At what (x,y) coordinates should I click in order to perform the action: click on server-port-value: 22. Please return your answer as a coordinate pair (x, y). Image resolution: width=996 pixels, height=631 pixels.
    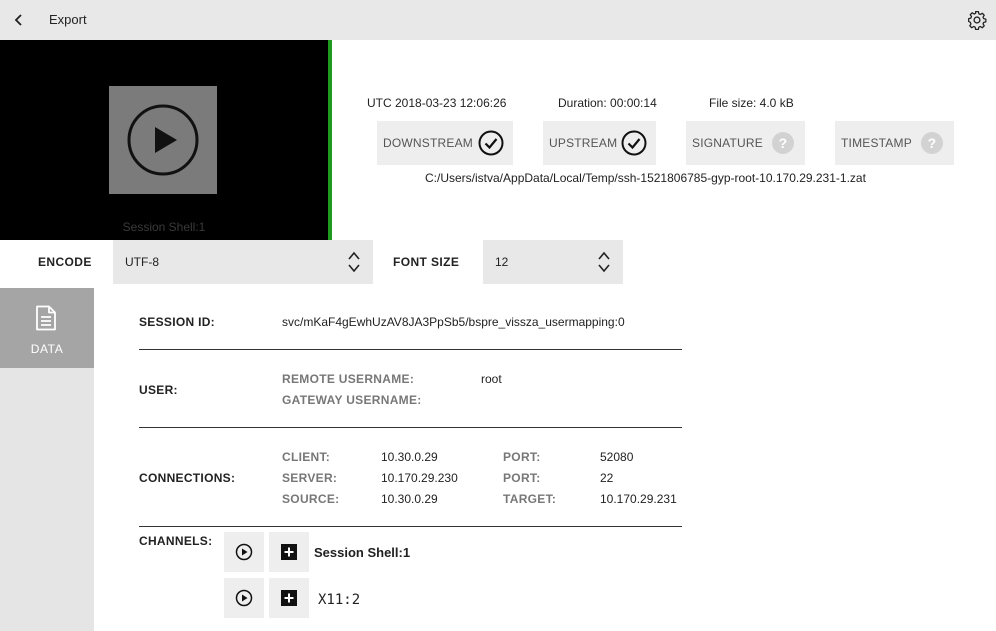
    Looking at the image, I should click on (607, 478).